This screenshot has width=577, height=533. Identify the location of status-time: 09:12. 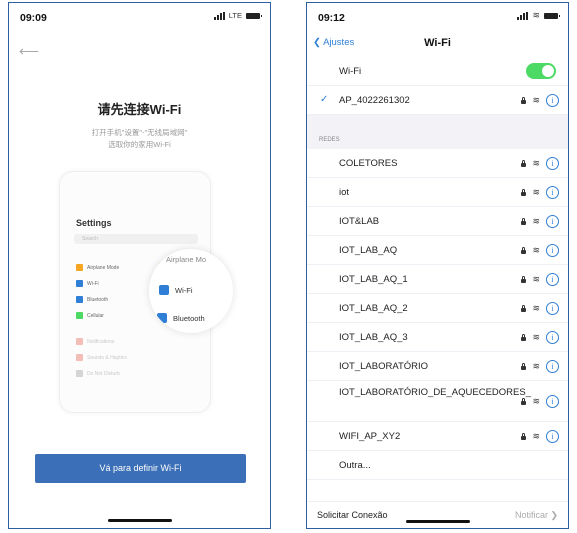
(331, 18).